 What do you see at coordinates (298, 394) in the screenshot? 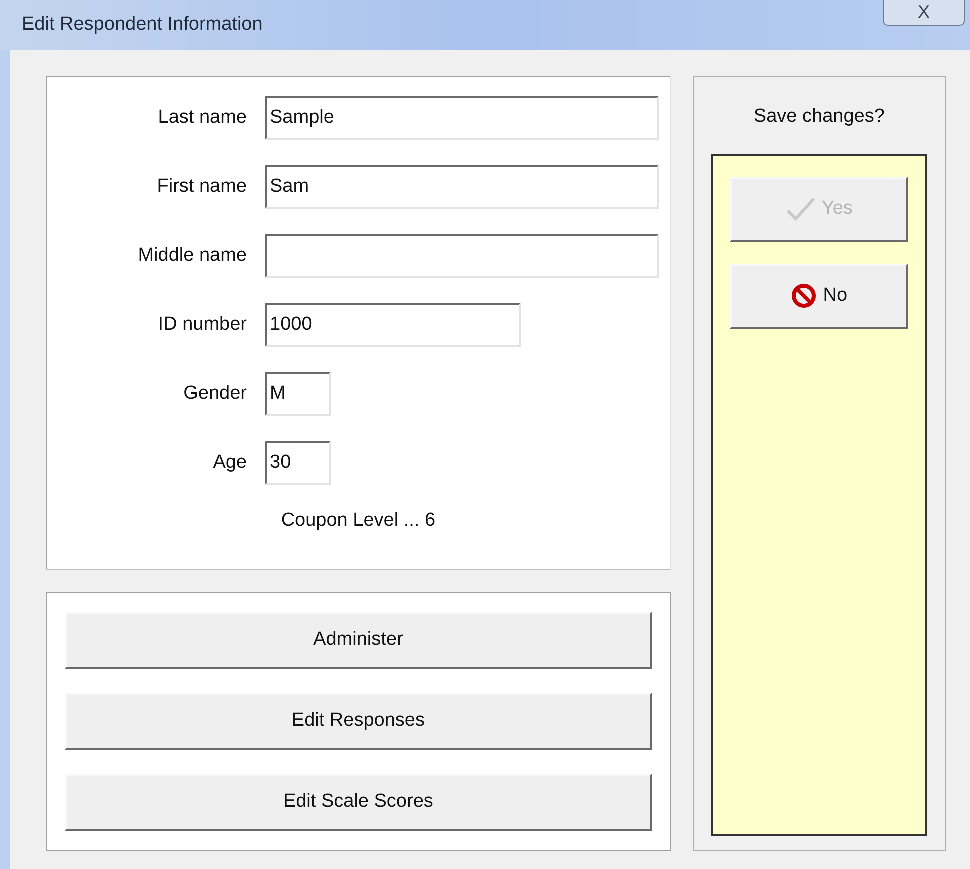
I see `input-field: M` at bounding box center [298, 394].